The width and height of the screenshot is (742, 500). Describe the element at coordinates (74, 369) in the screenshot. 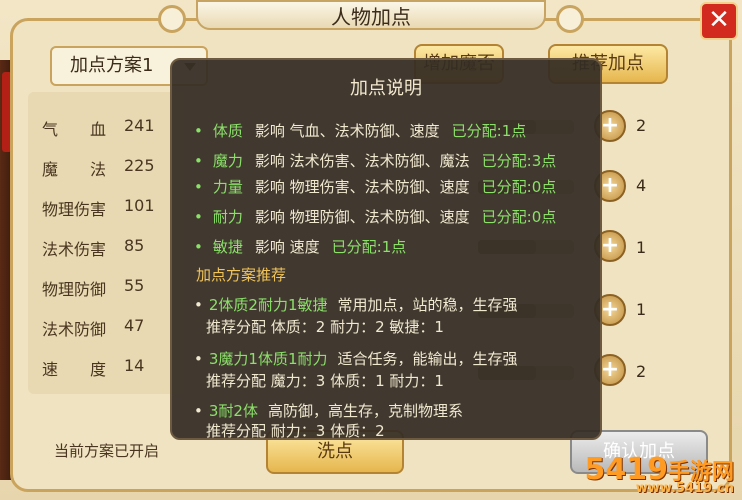

I see `stat-name-speed: 速 度` at that location.